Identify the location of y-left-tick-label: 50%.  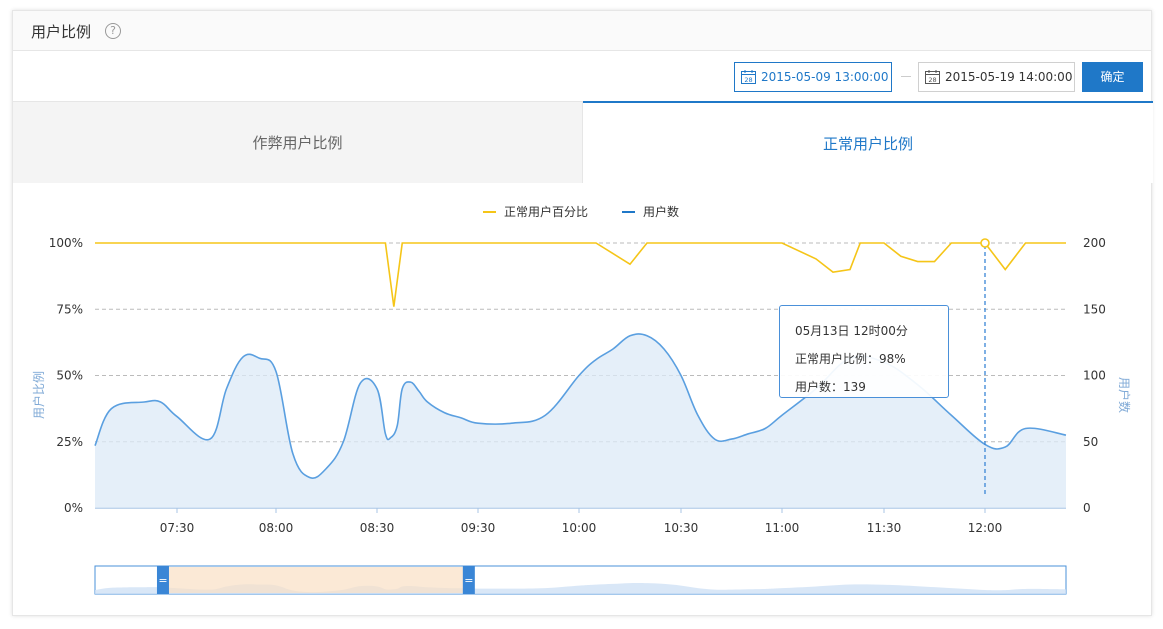
(69, 376).